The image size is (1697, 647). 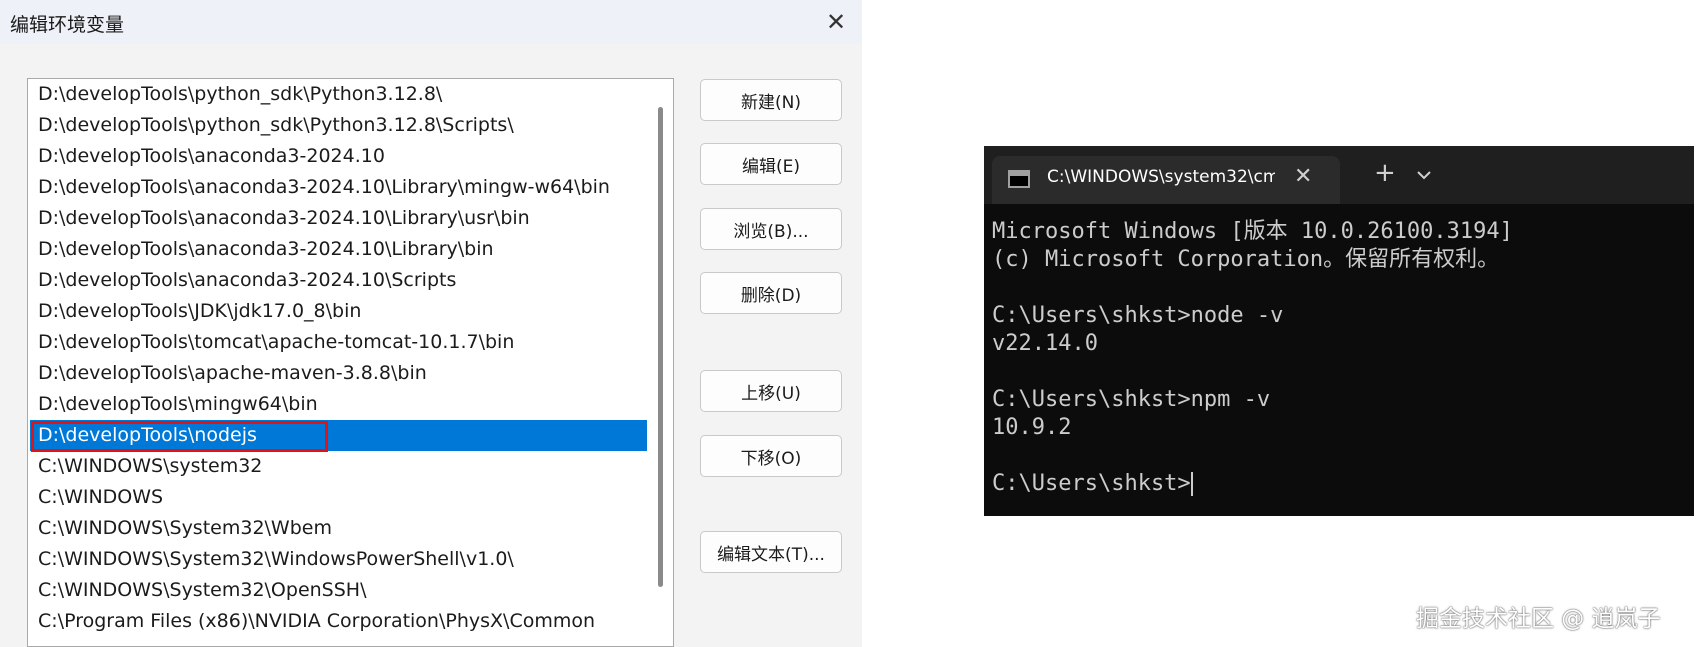 I want to click on list-item: D:\developTools\JDK\jdk17.0_8\bin, so click(x=338, y=311).